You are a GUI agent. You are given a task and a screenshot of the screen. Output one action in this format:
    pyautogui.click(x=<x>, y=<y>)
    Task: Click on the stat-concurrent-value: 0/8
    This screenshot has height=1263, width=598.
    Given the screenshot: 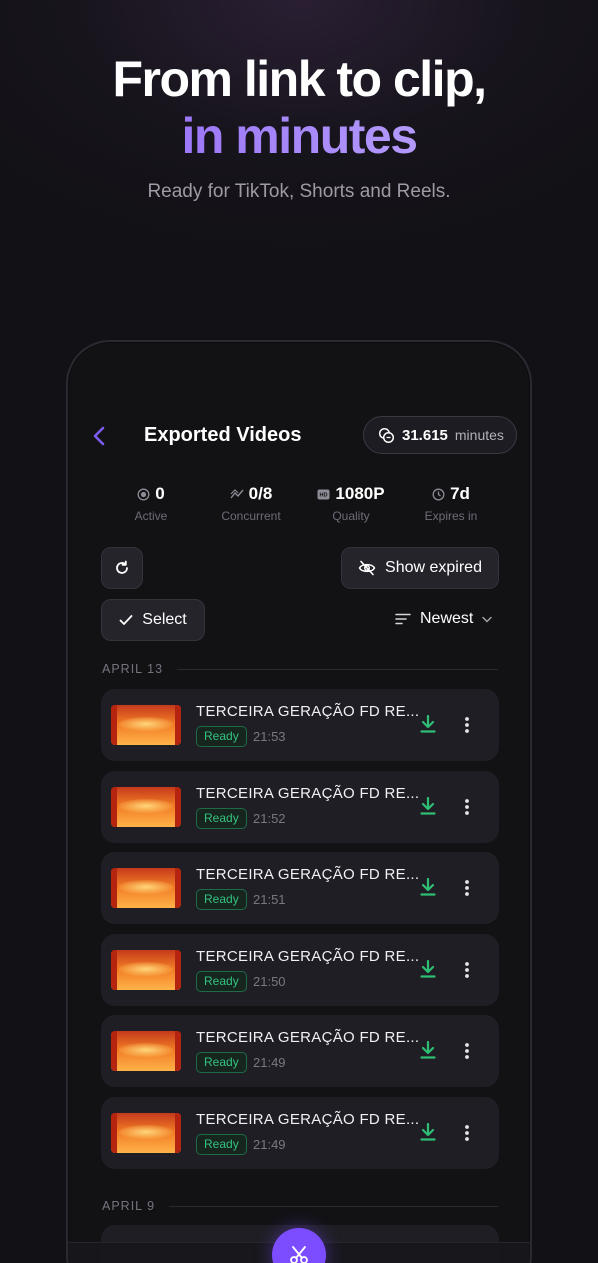 What is the action you would take?
    pyautogui.click(x=260, y=493)
    